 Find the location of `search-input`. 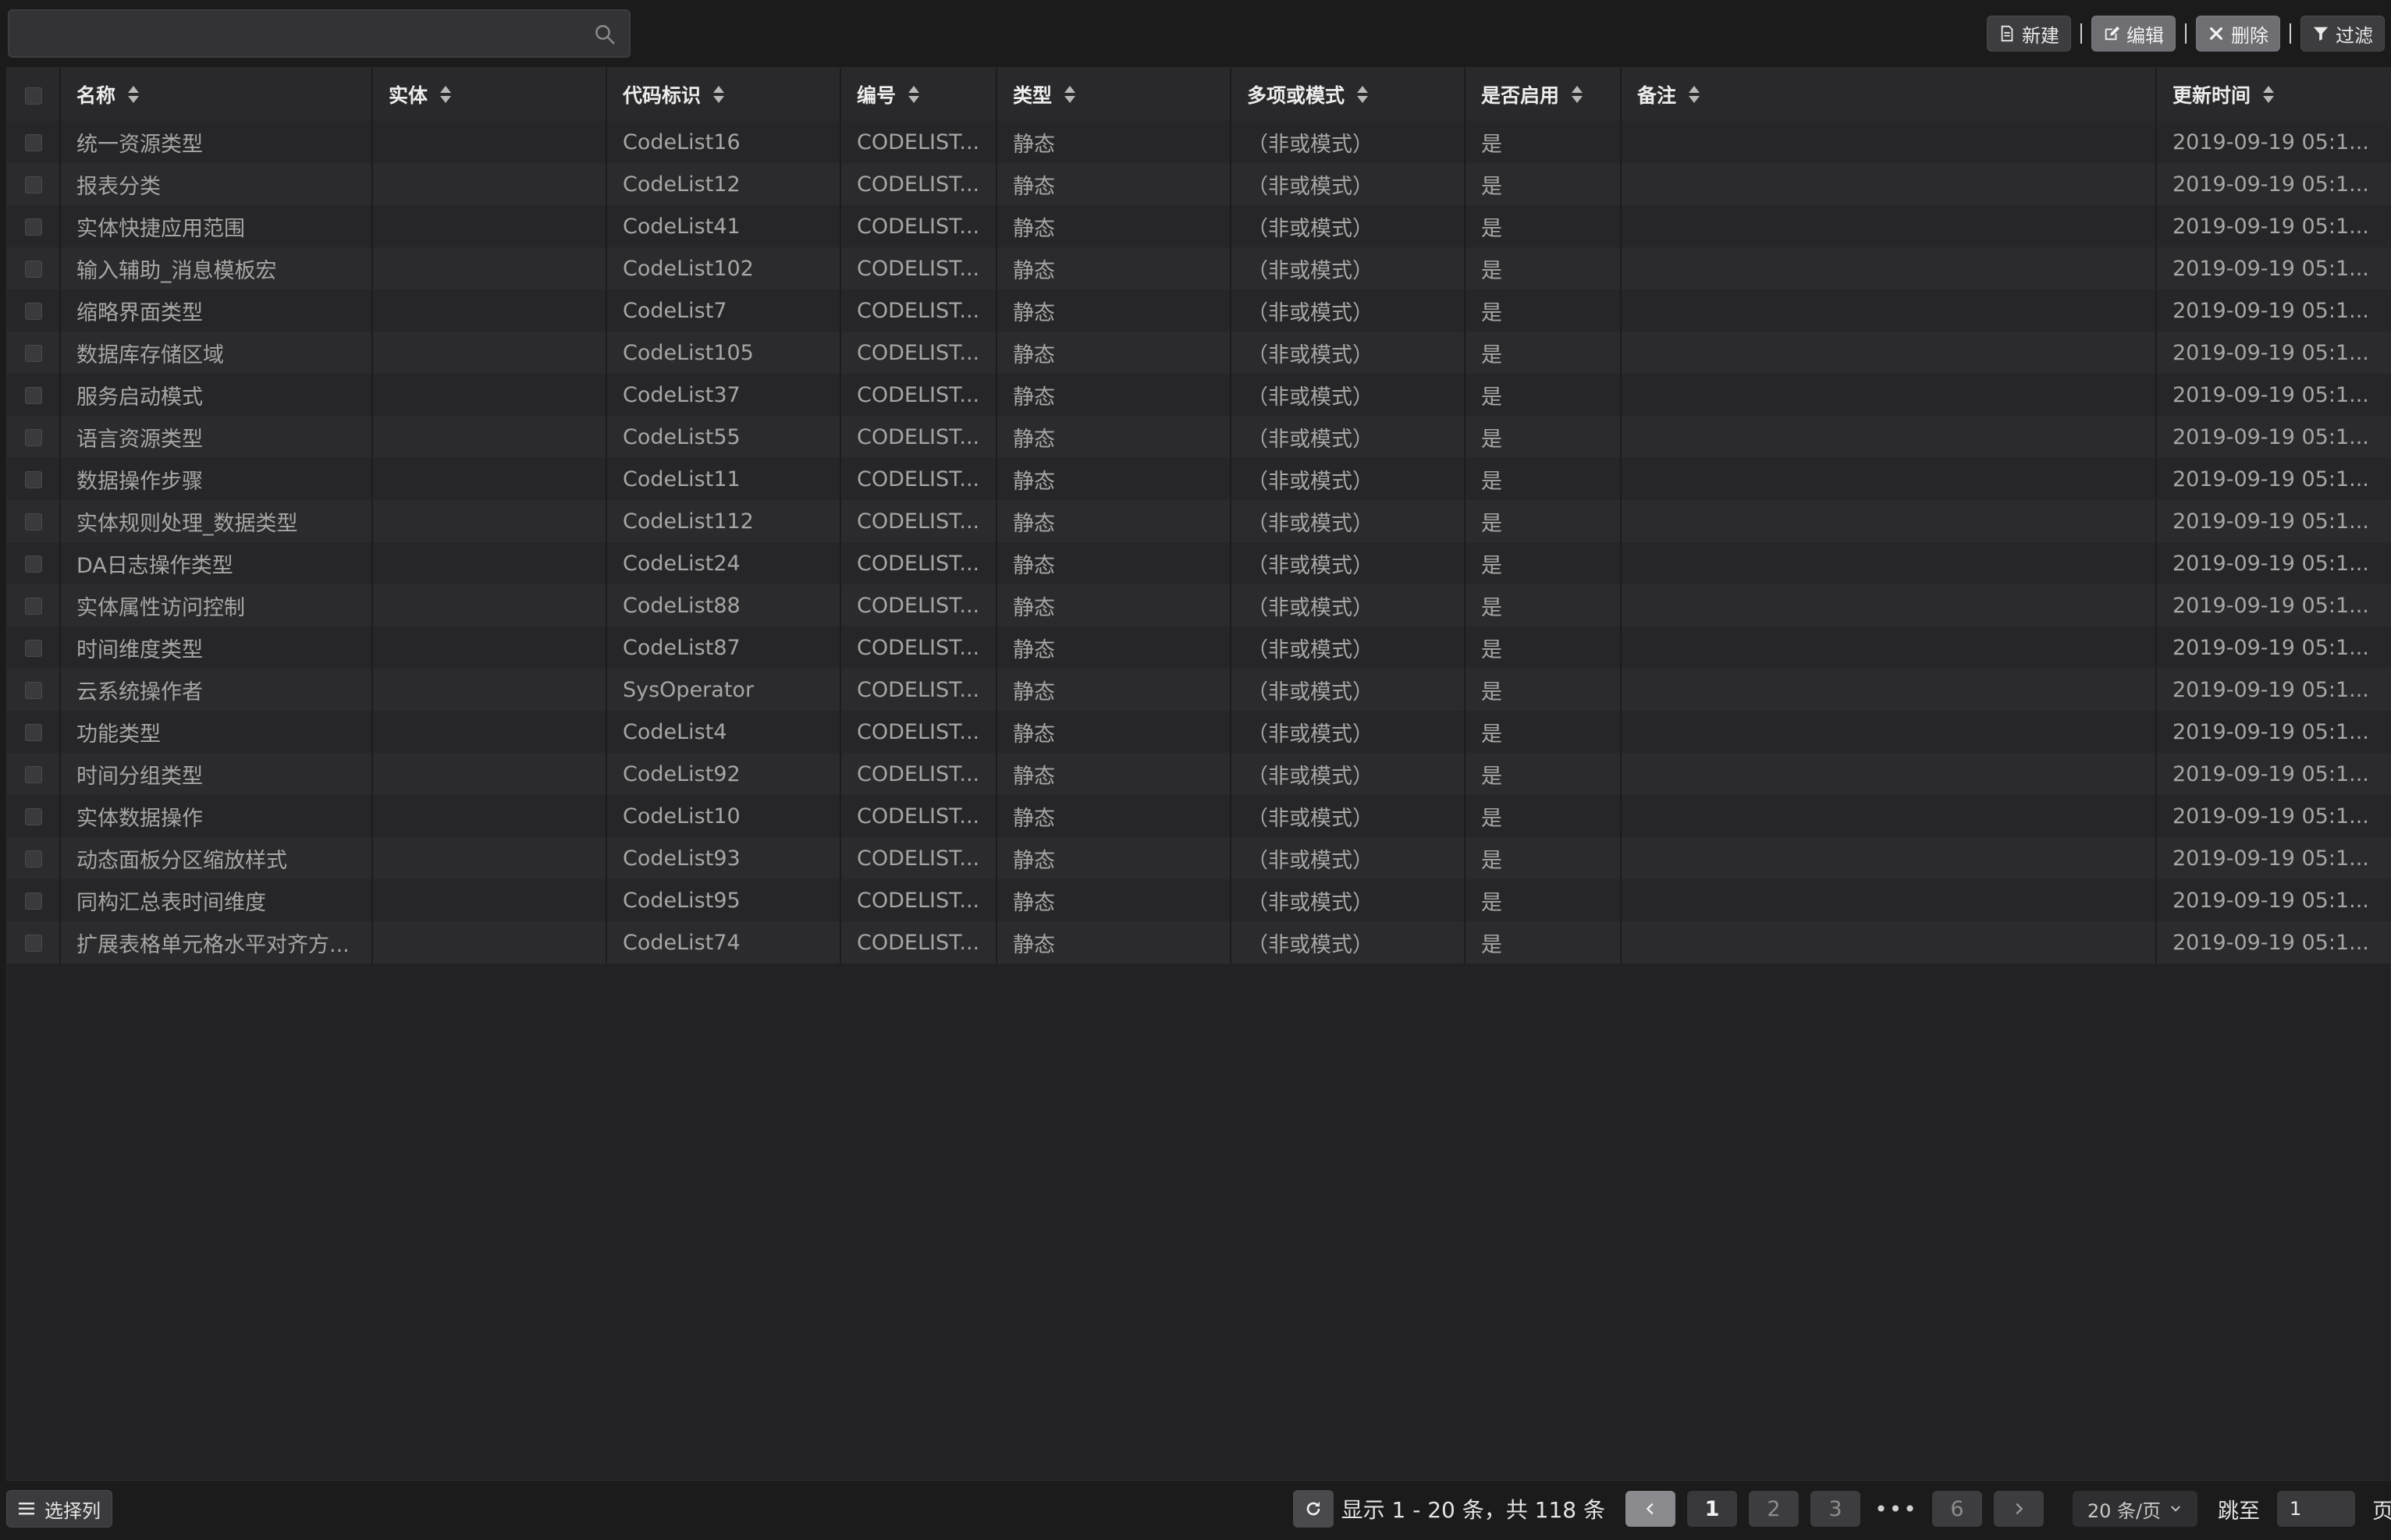

search-input is located at coordinates (295, 33).